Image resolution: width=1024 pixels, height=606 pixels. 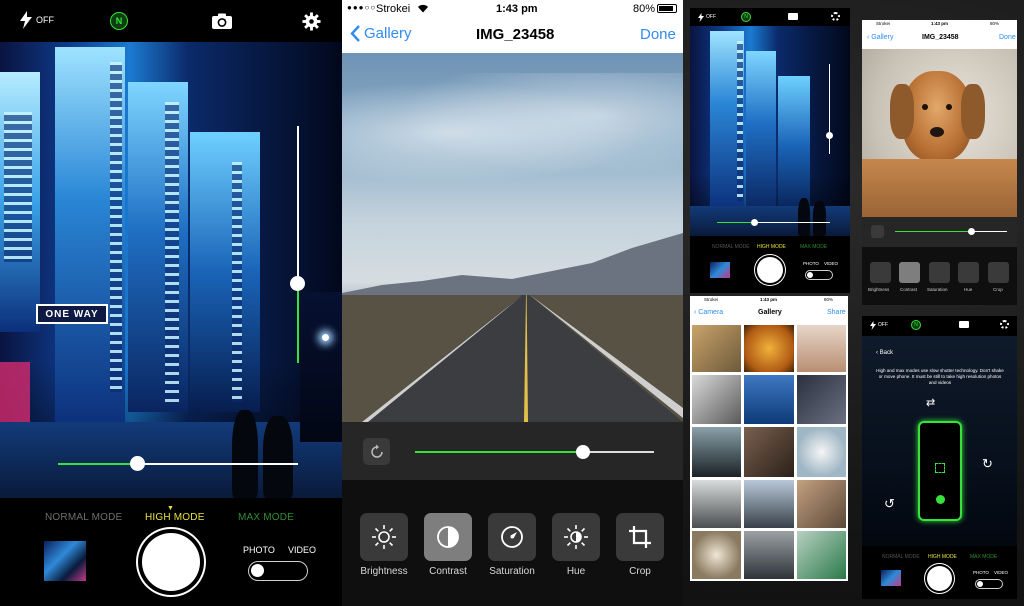 I want to click on mini-mode-normal: NORMAL MODE, so click(x=731, y=247).